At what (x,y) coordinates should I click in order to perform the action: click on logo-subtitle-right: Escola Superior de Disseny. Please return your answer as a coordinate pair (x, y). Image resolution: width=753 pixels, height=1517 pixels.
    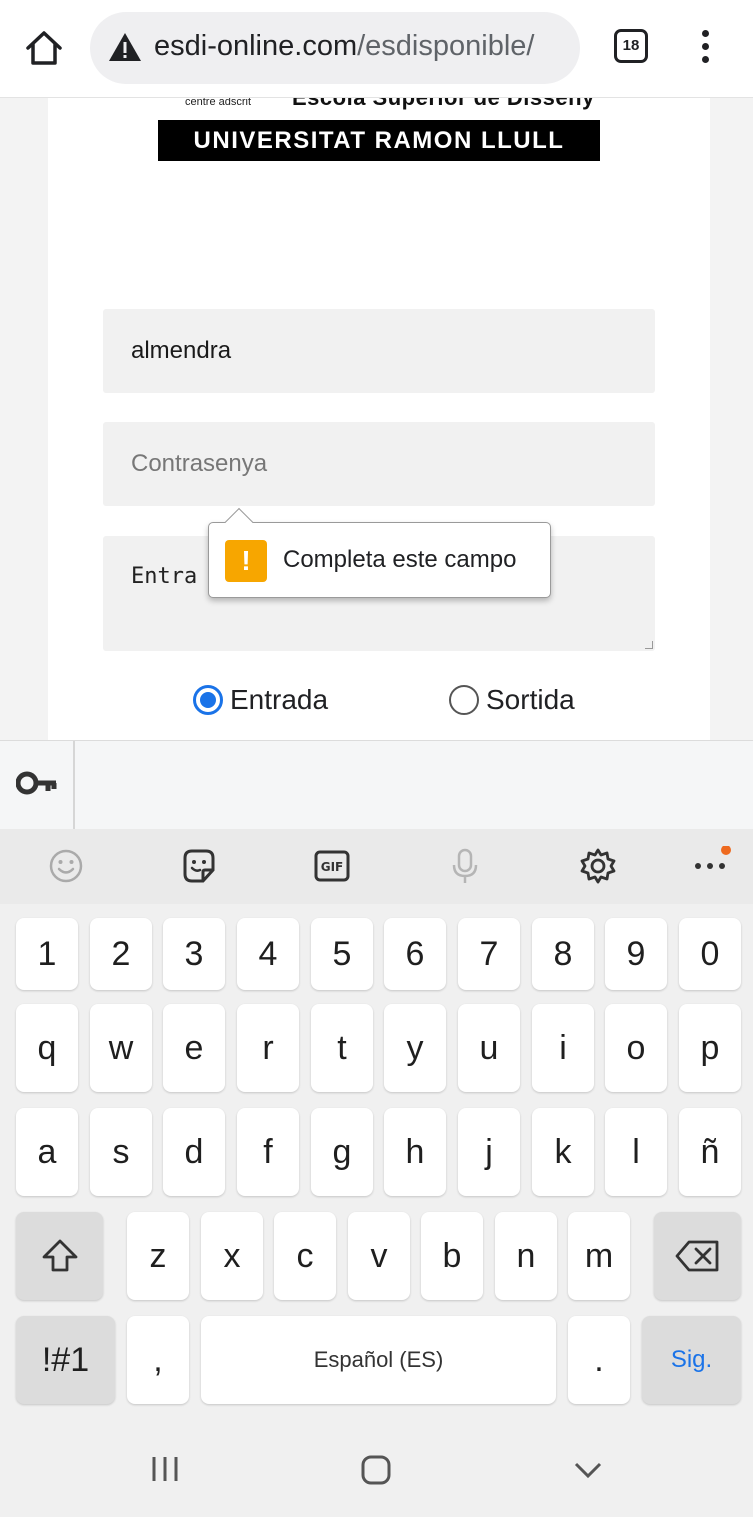
    Looking at the image, I should click on (443, 104).